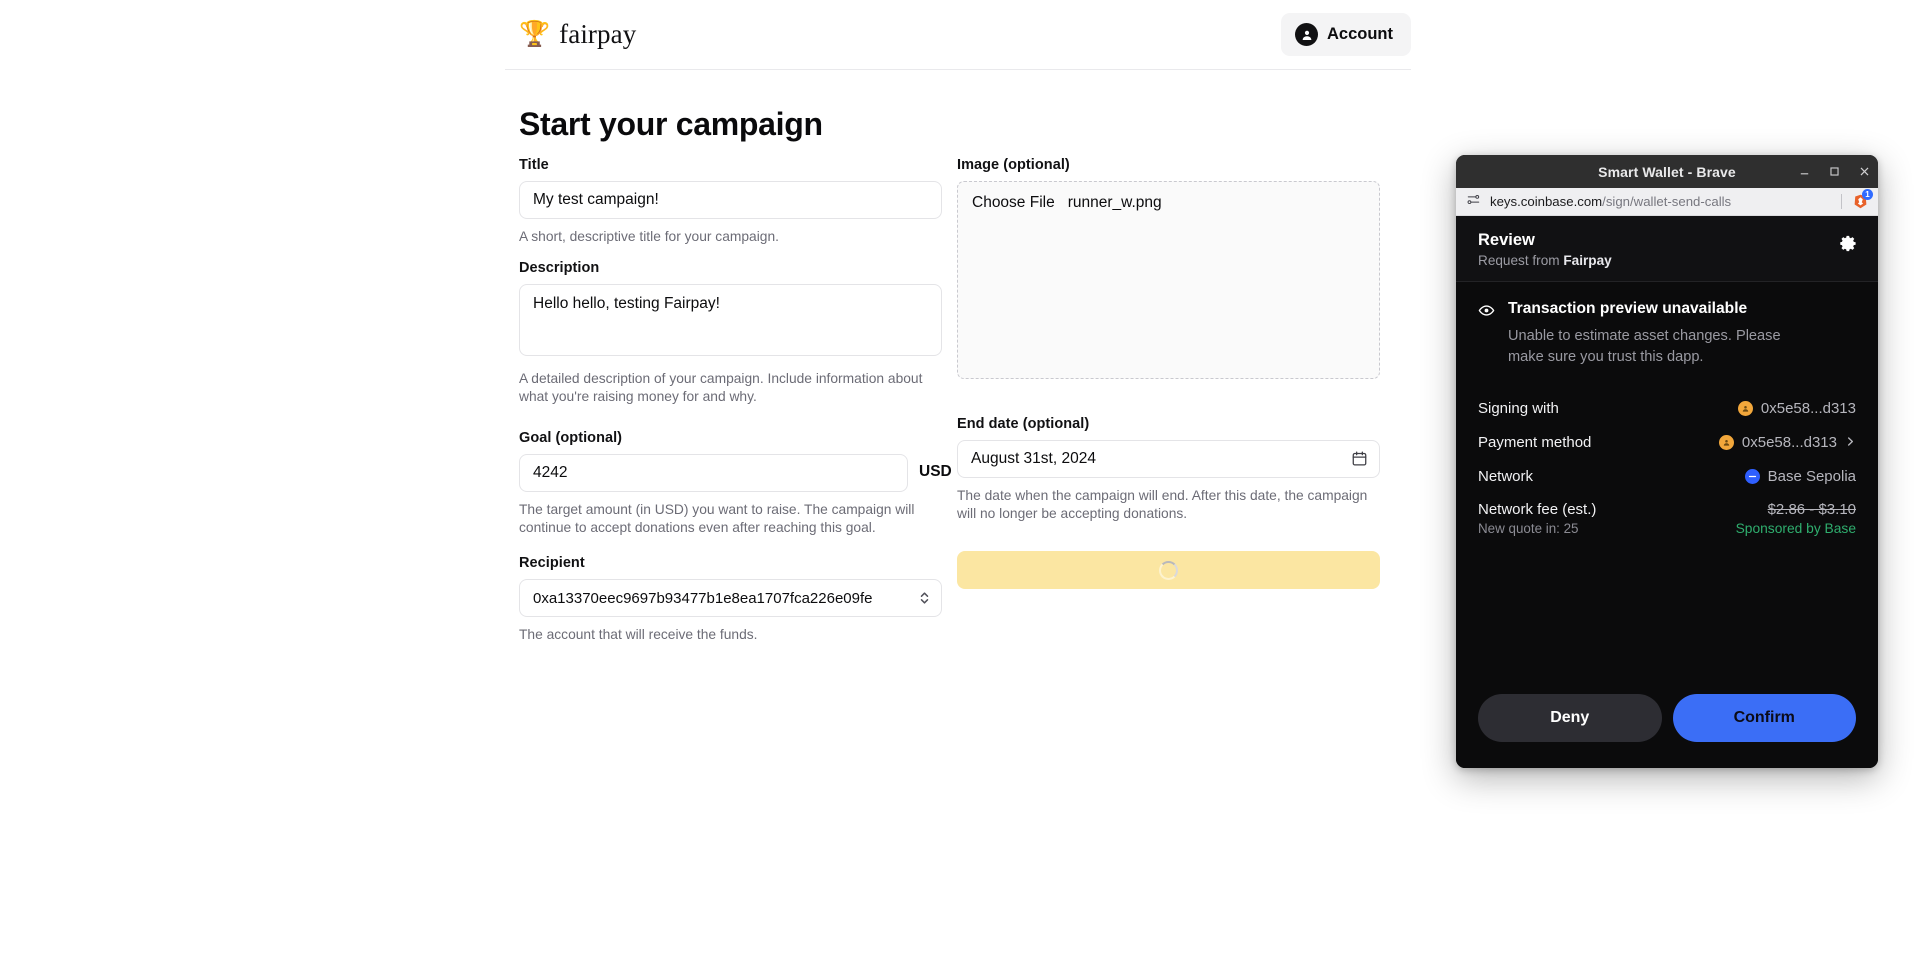 This screenshot has height=974, width=1920. What do you see at coordinates (1518, 408) in the screenshot?
I see `row-label: Signing with` at bounding box center [1518, 408].